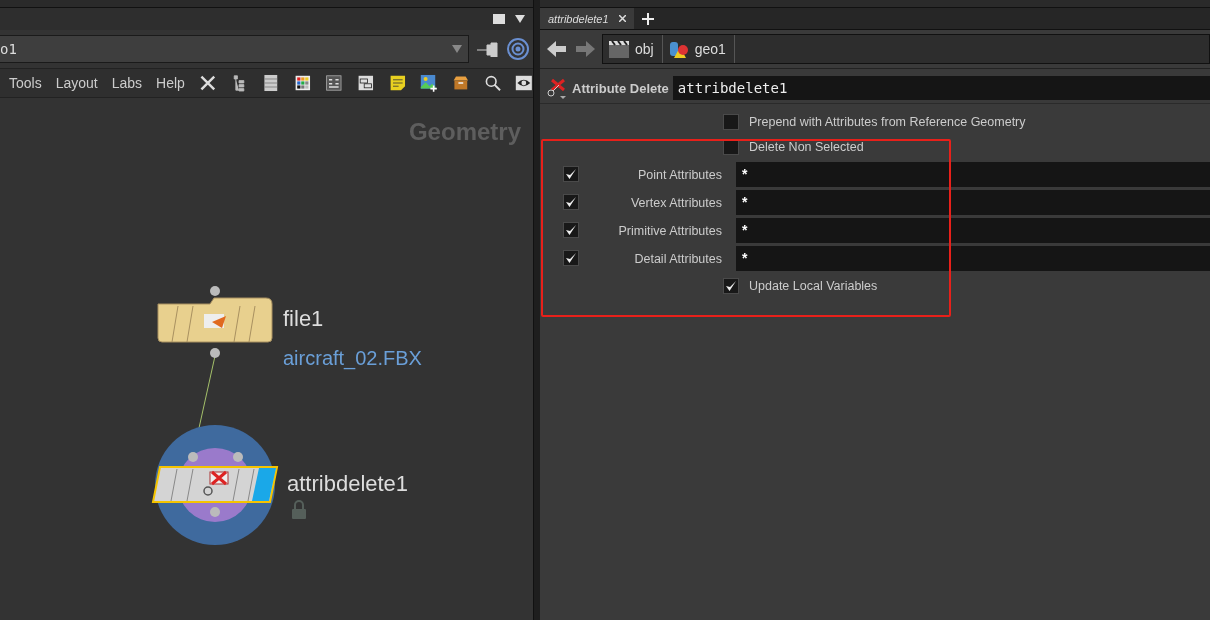 The height and width of the screenshot is (620, 1210). Describe the element at coordinates (585, 49) in the screenshot. I see `forward-arrow-icon` at that location.